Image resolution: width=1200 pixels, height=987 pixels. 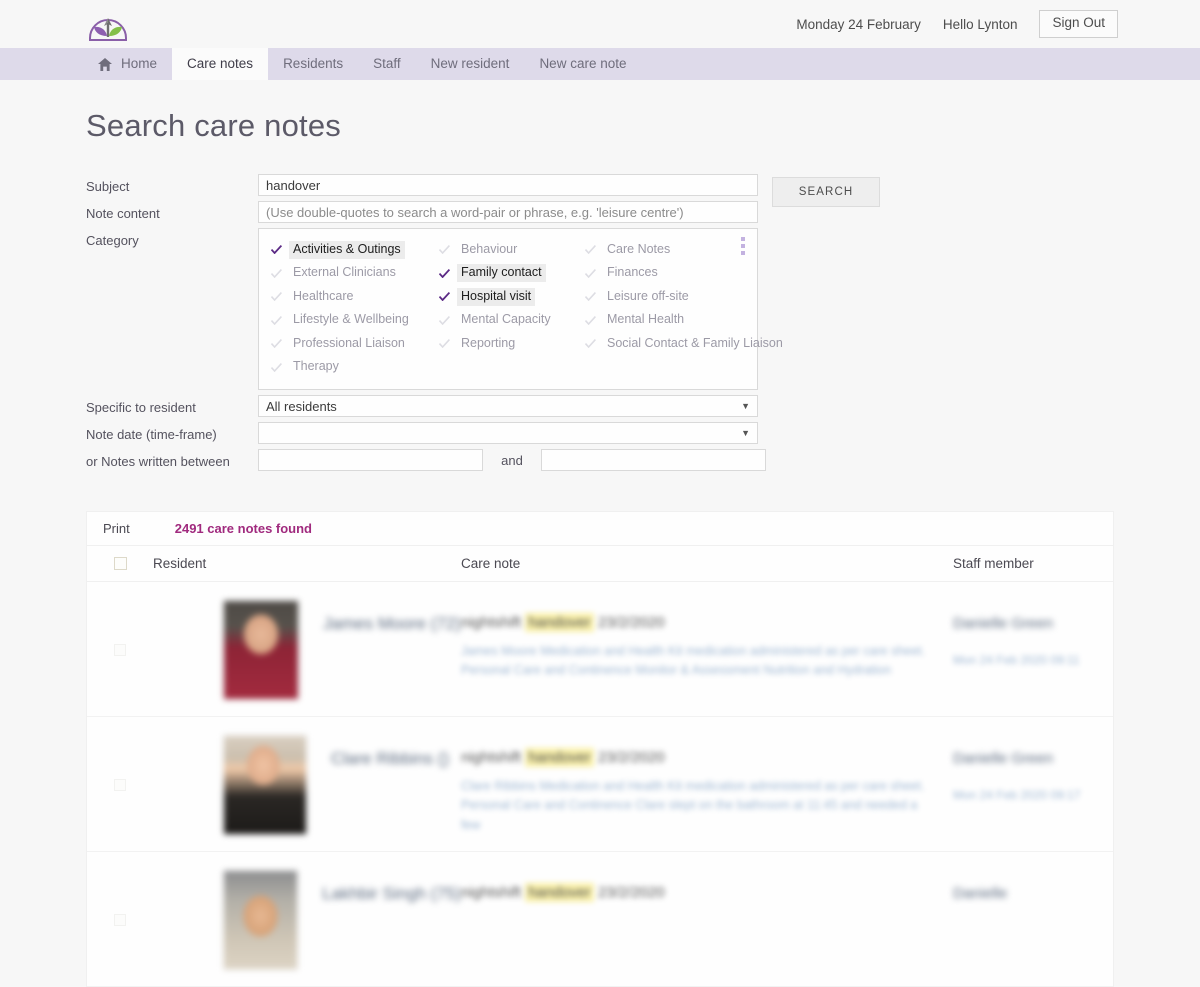 What do you see at coordinates (108, 29) in the screenshot?
I see `logo-icon` at bounding box center [108, 29].